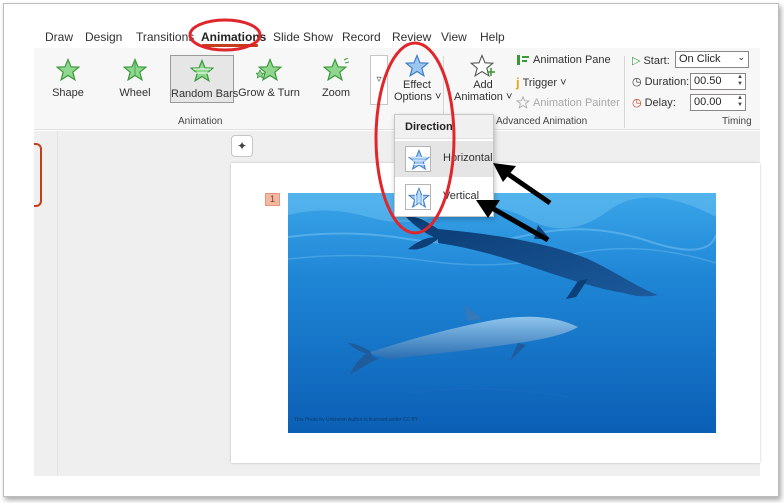  I want to click on star-painter-icon, so click(523, 102).